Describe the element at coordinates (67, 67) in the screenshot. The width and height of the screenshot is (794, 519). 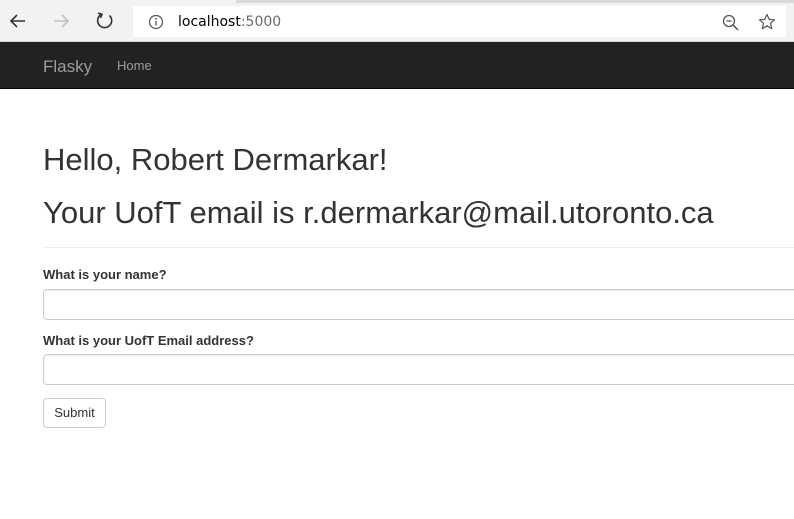
I see `brand-link: Flasky` at that location.